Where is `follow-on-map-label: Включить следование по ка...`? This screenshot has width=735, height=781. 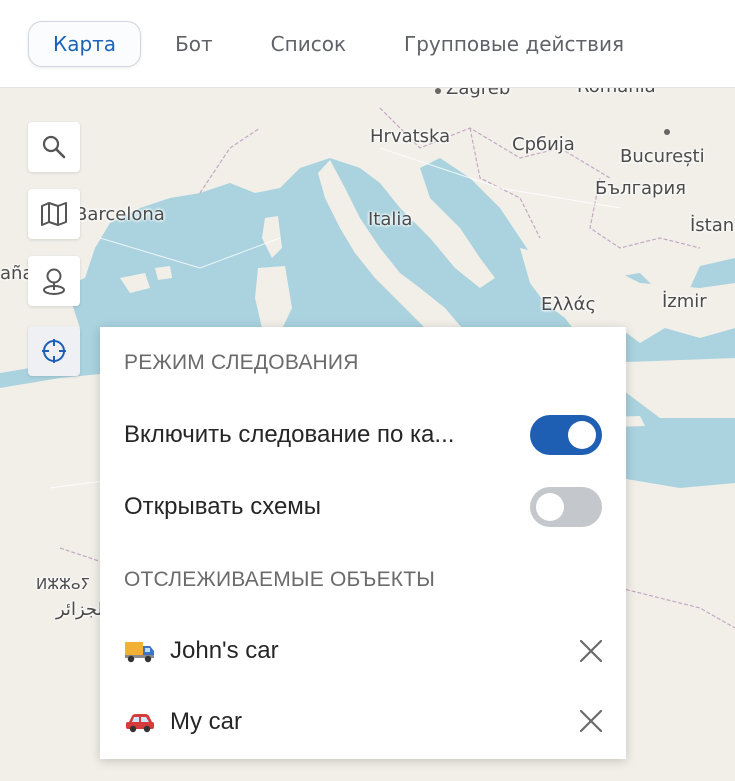 follow-on-map-label: Включить следование по ка... is located at coordinates (289, 434).